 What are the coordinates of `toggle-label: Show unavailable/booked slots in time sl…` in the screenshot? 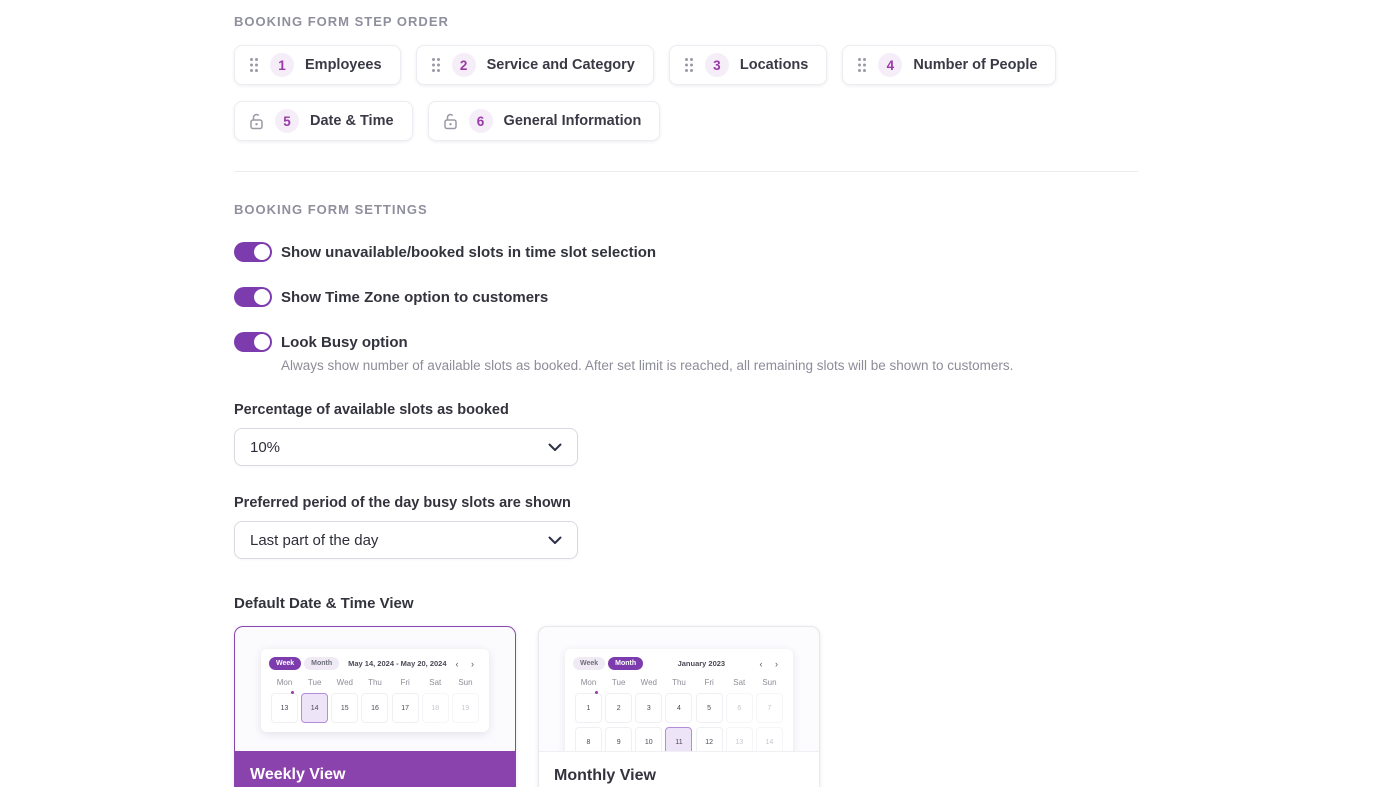 It's located at (469, 252).